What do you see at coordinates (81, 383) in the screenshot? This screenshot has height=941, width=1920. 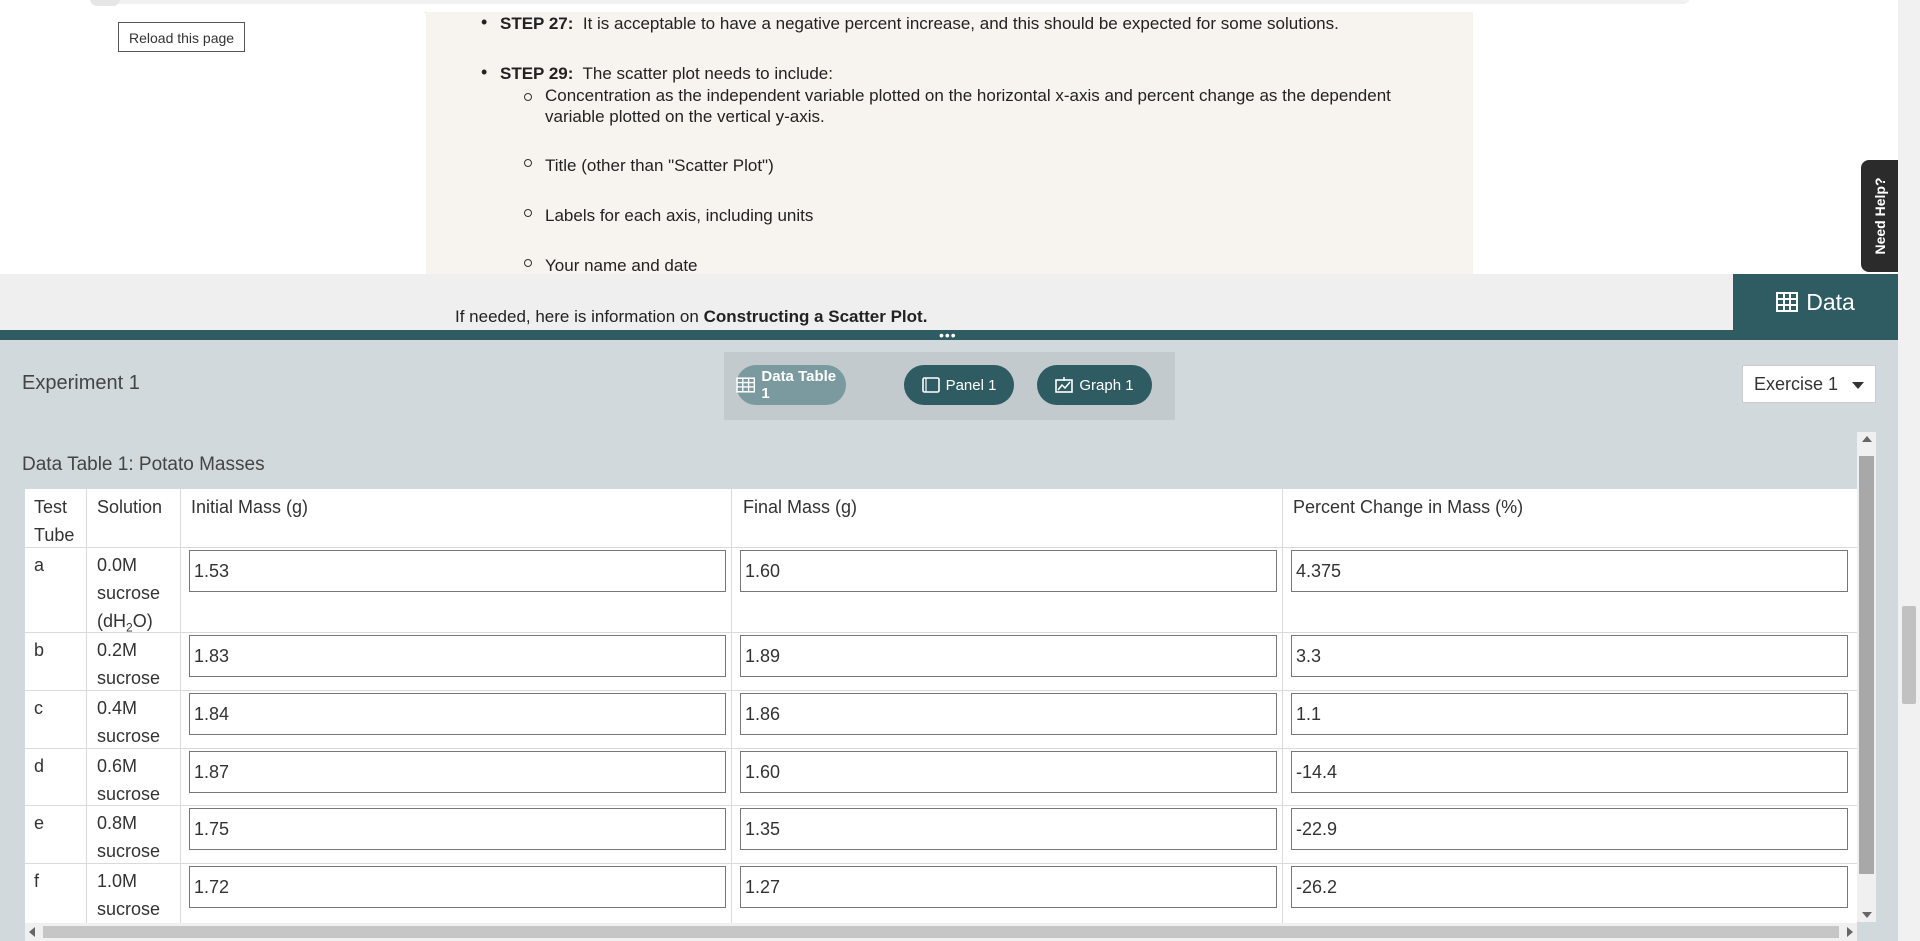 I see `experiment-title: Experiment 1` at bounding box center [81, 383].